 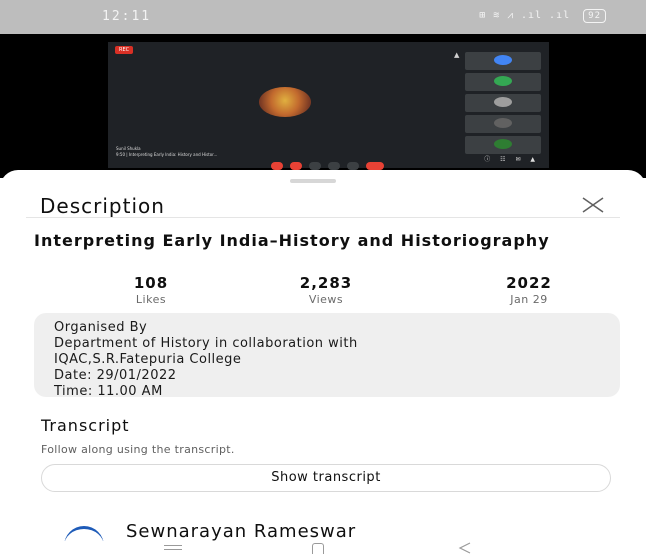 I want to click on divider, so click(x=323, y=217).